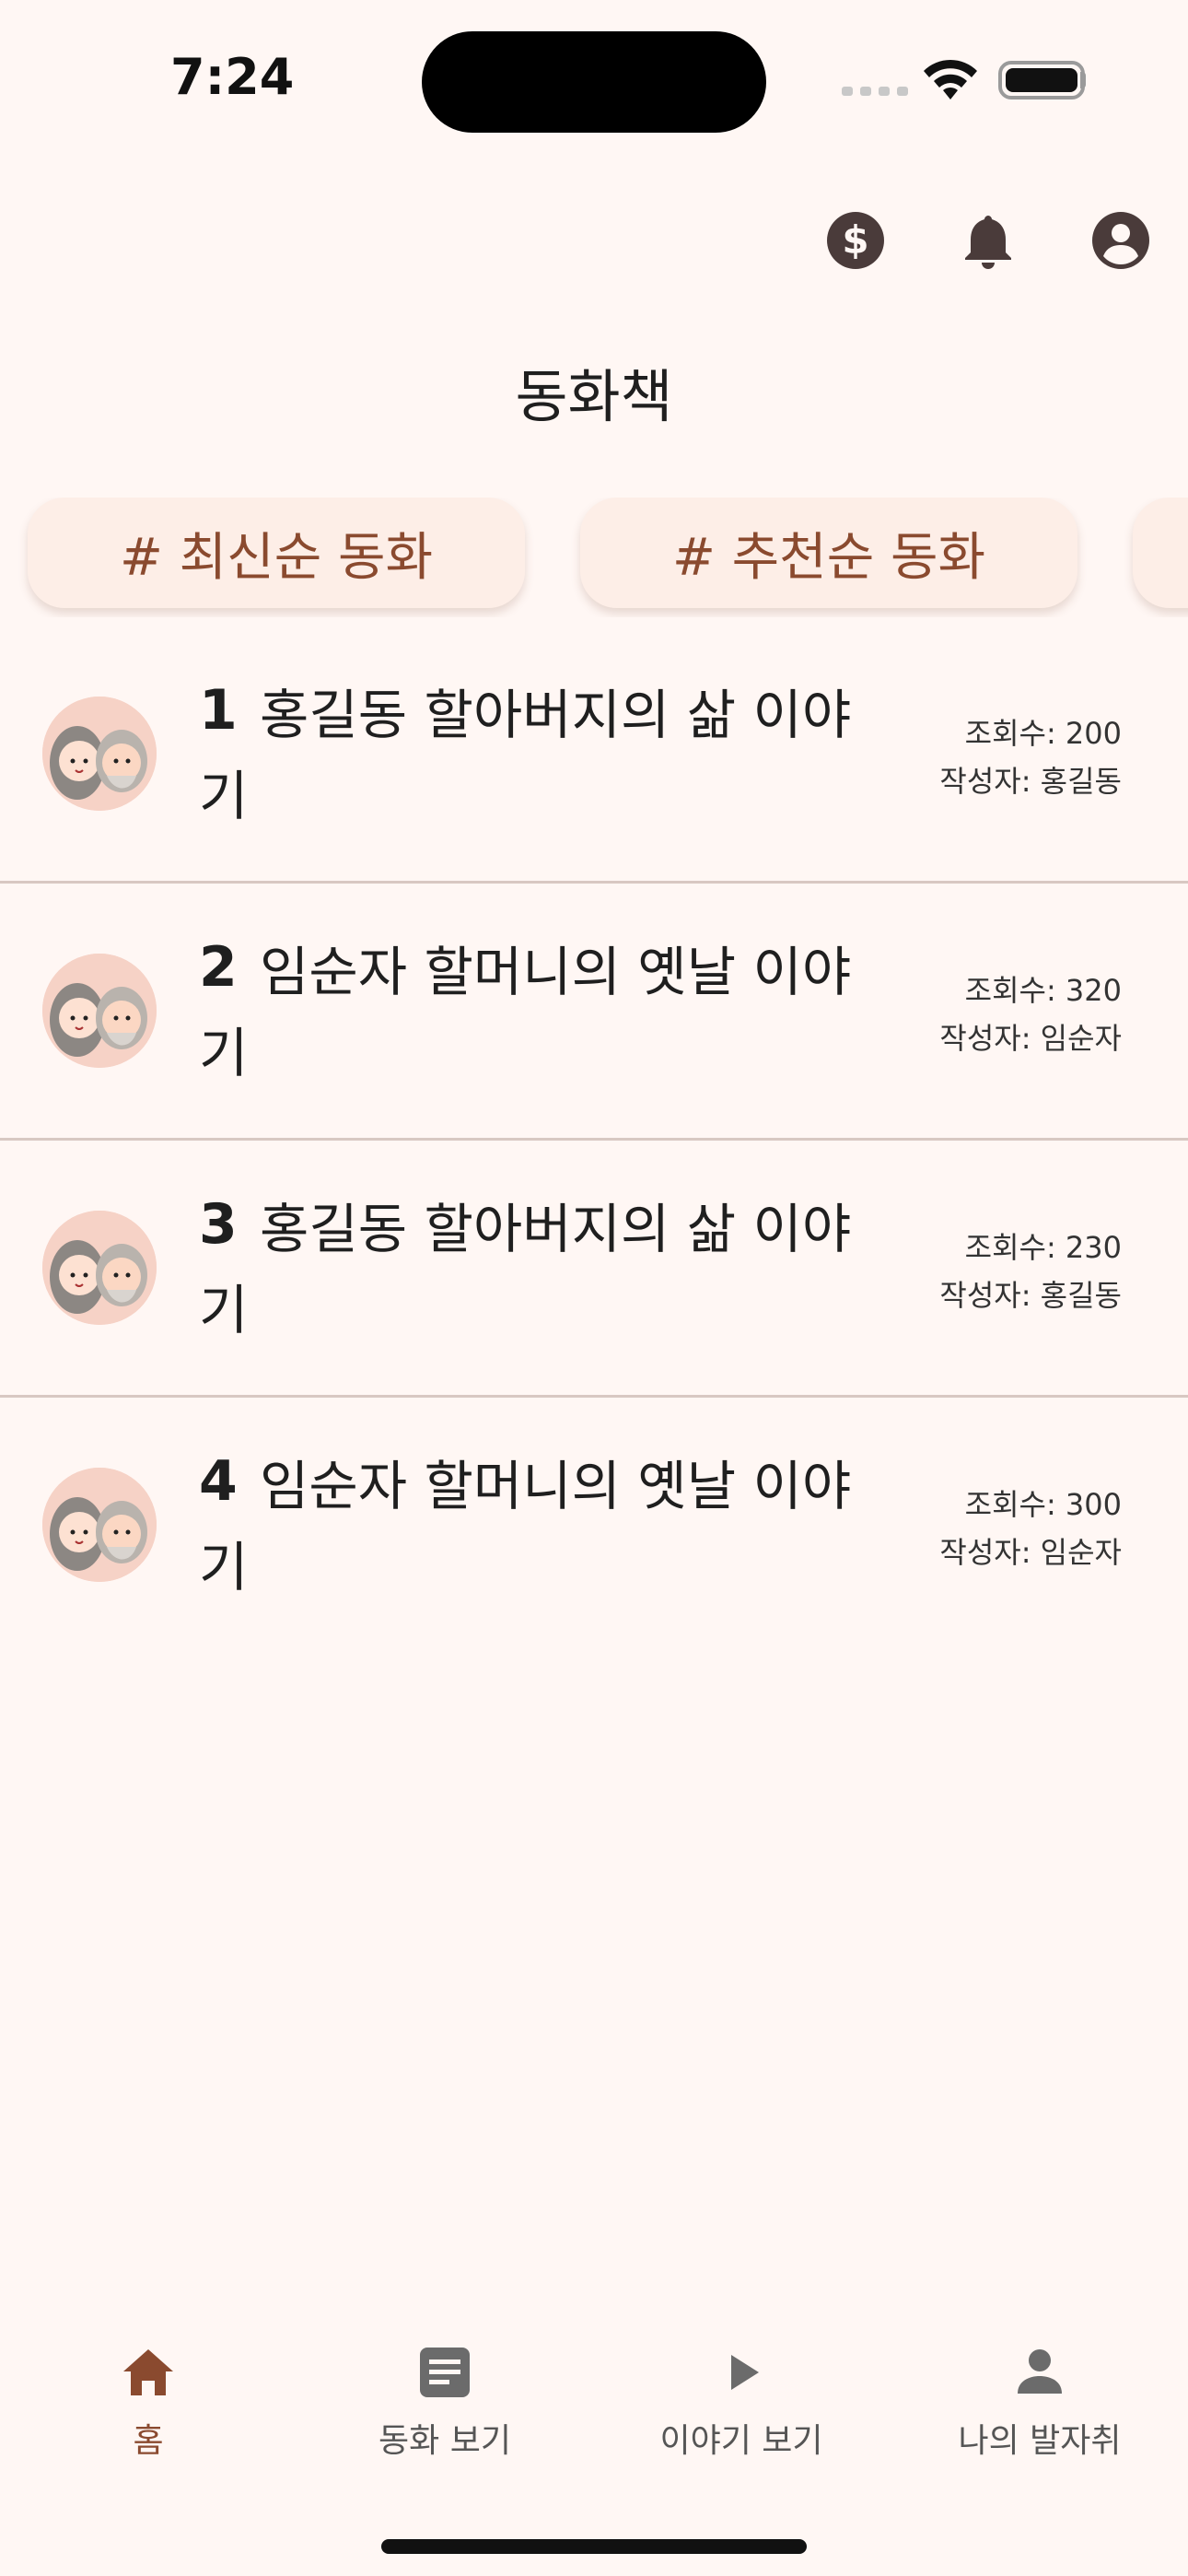  I want to click on story-meta: 조회수: 300 작성자: 임순자, so click(1030, 1528).